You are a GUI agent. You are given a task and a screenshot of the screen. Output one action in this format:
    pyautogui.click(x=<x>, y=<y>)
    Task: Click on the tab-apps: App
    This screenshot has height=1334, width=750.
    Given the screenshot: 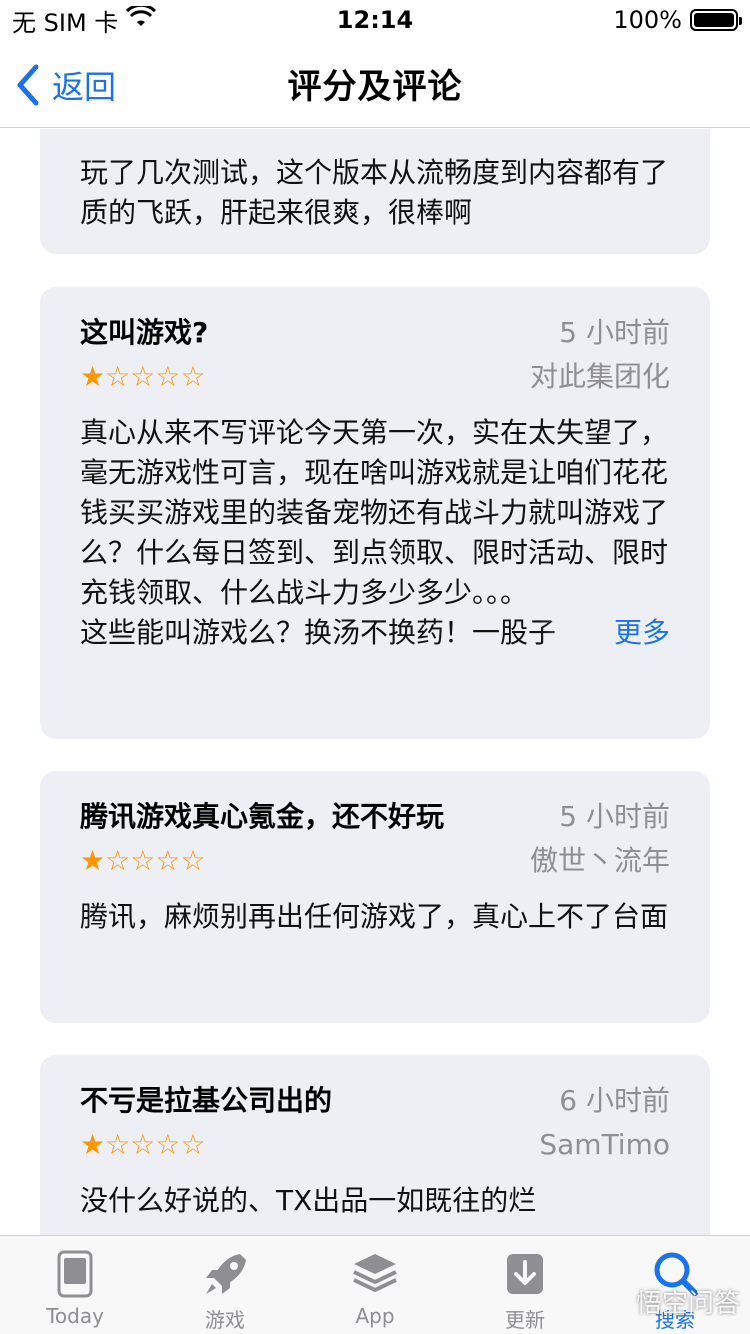 What is the action you would take?
    pyautogui.click(x=375, y=1288)
    